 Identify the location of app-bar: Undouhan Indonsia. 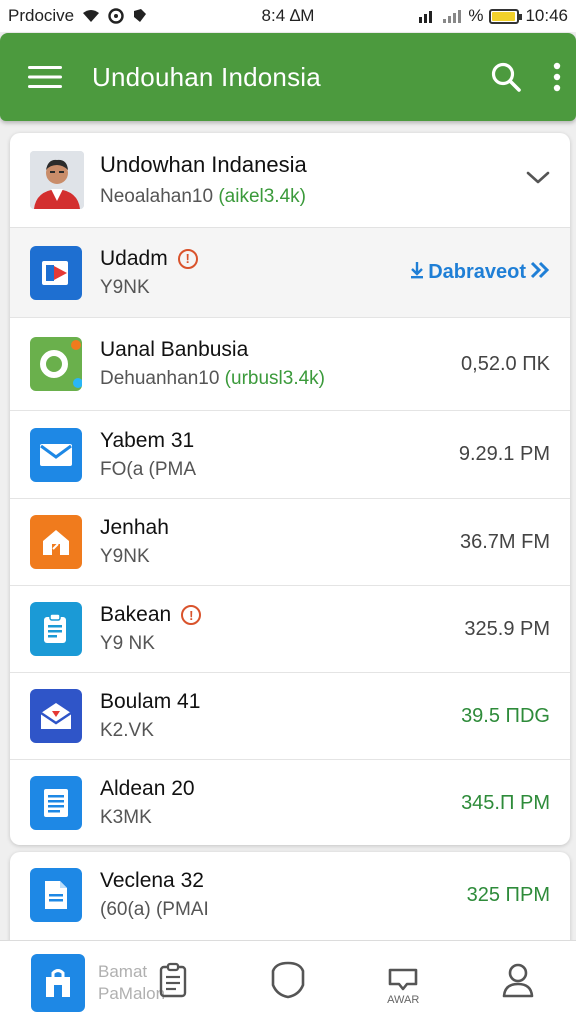
(288, 77).